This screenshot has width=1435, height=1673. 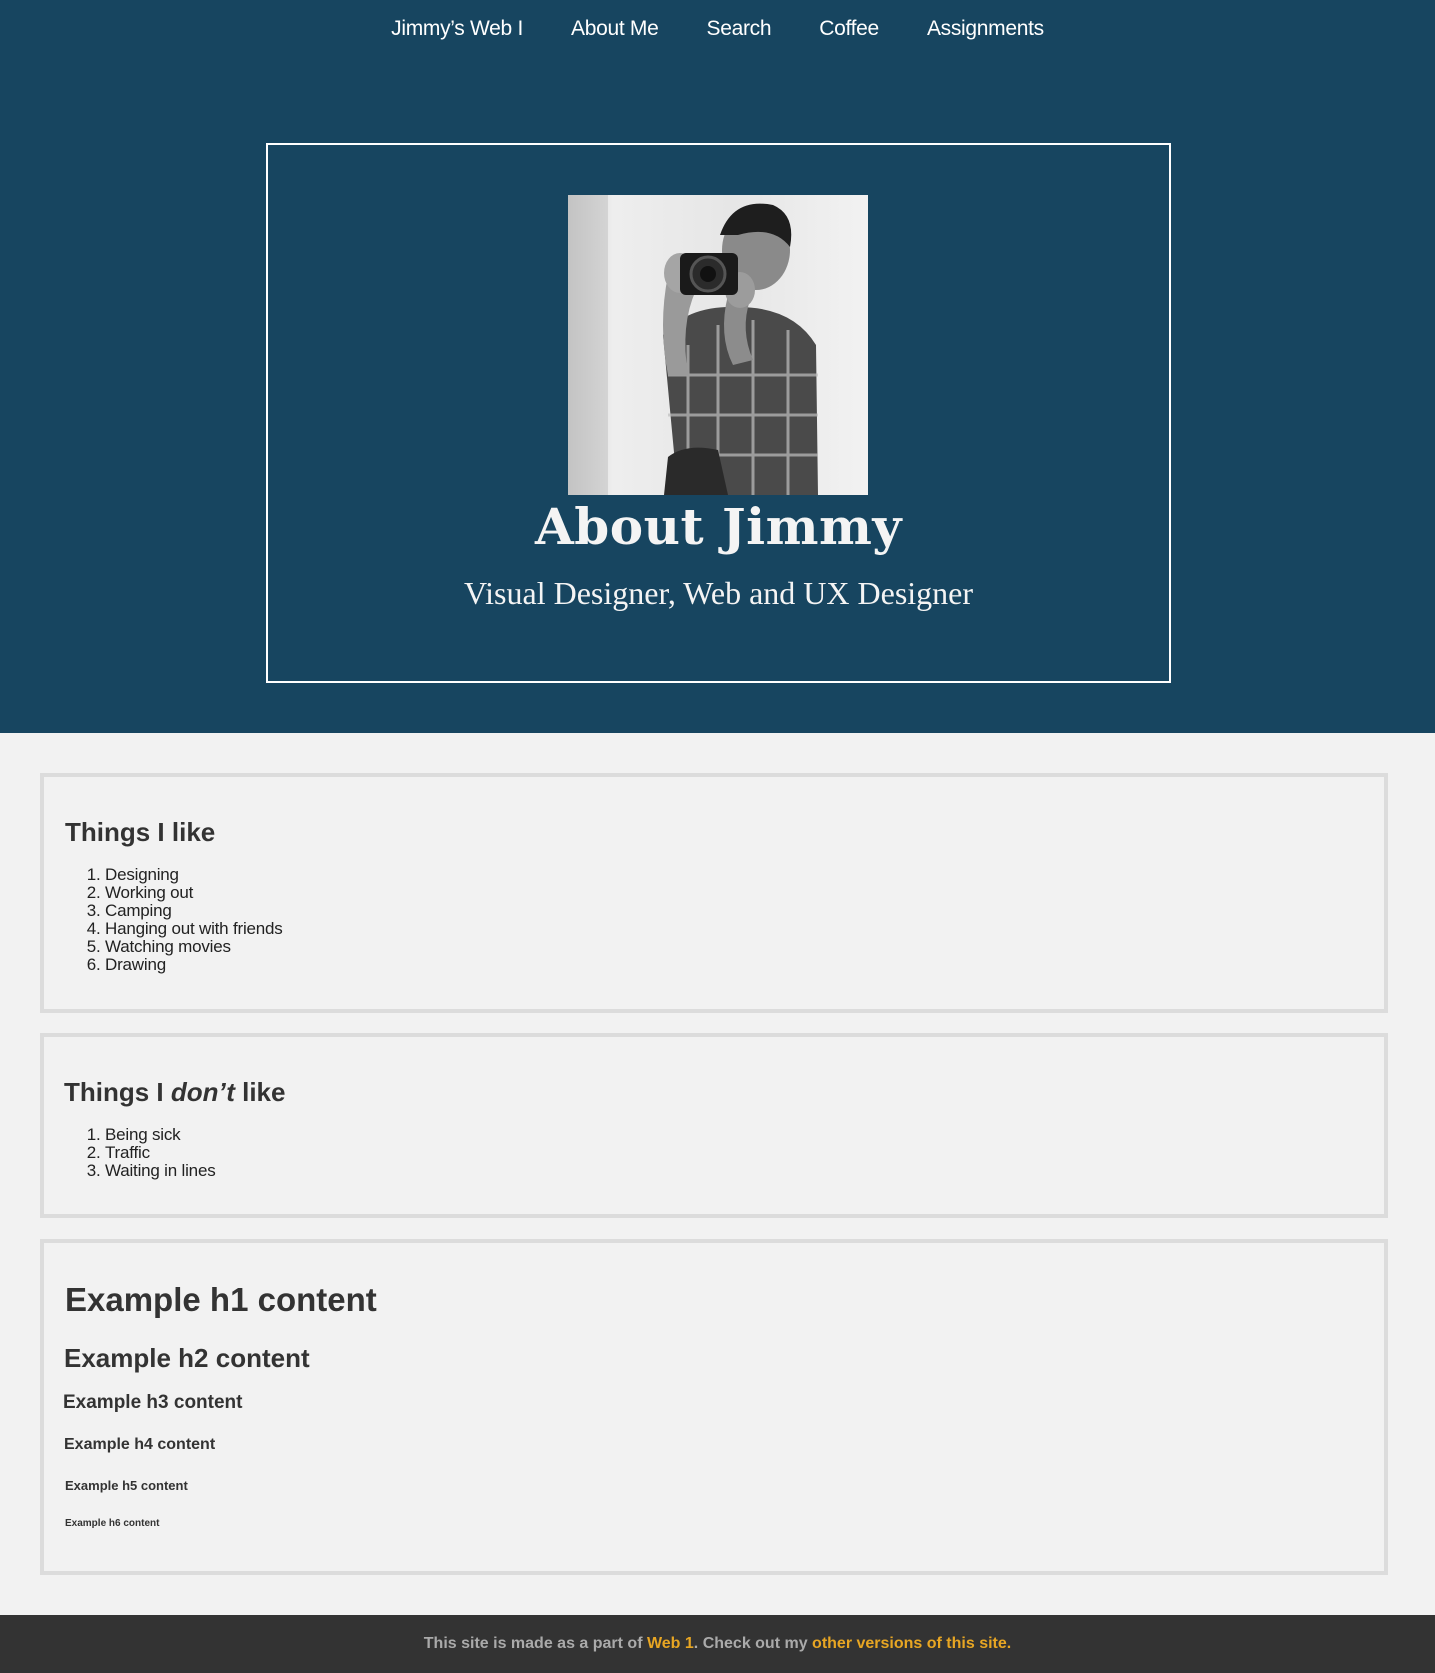 I want to click on nav-link-assignments: Assignments, so click(x=985, y=29).